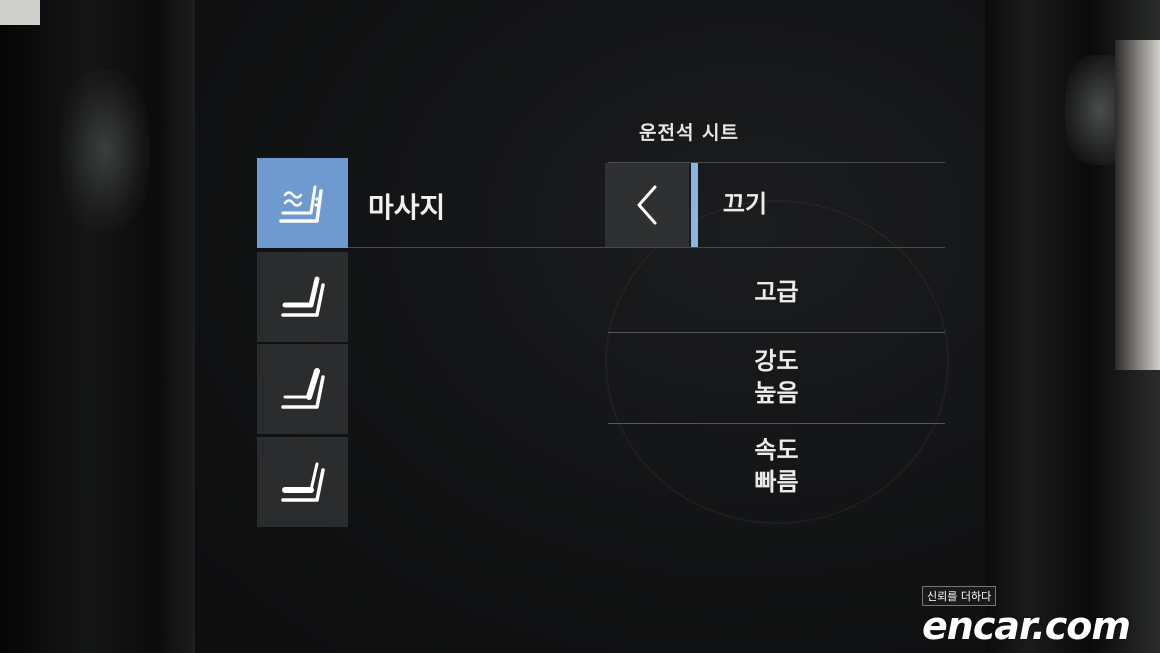 Image resolution: width=1160 pixels, height=653 pixels. I want to click on massage-seat-tile, so click(302, 203).